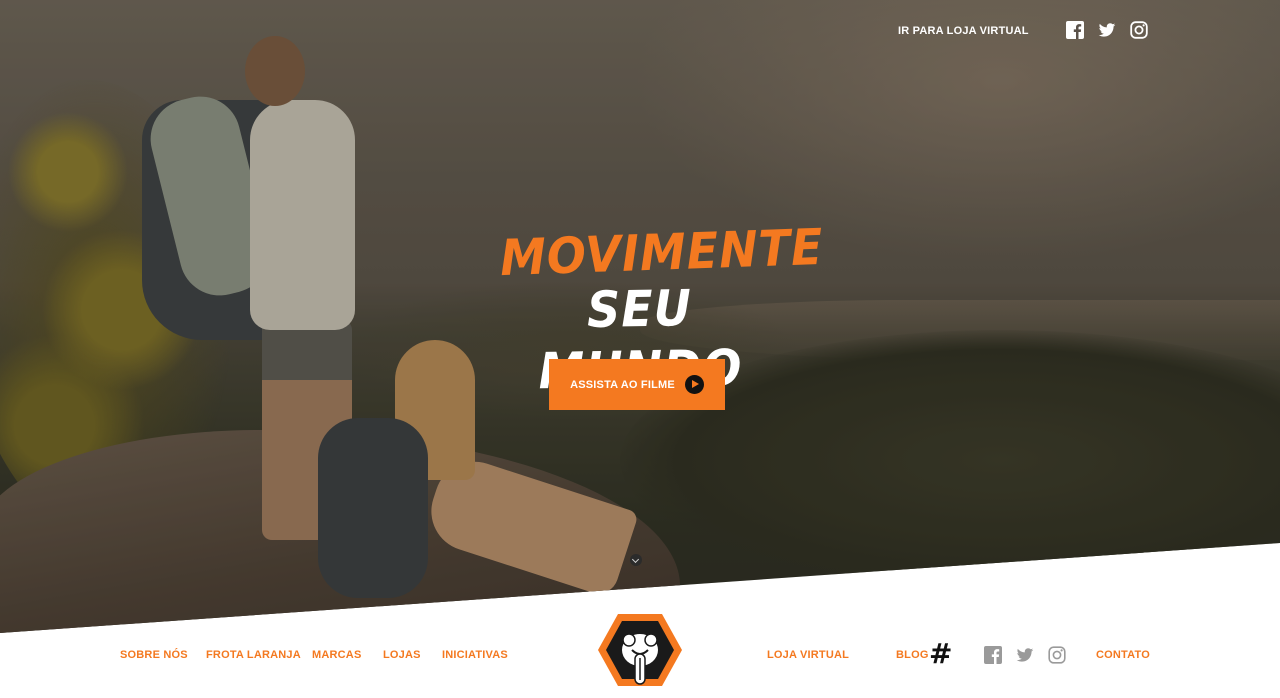  Describe the element at coordinates (963, 31) in the screenshot. I see `store-link: IR PARA LOJA VIRTUAL` at that location.